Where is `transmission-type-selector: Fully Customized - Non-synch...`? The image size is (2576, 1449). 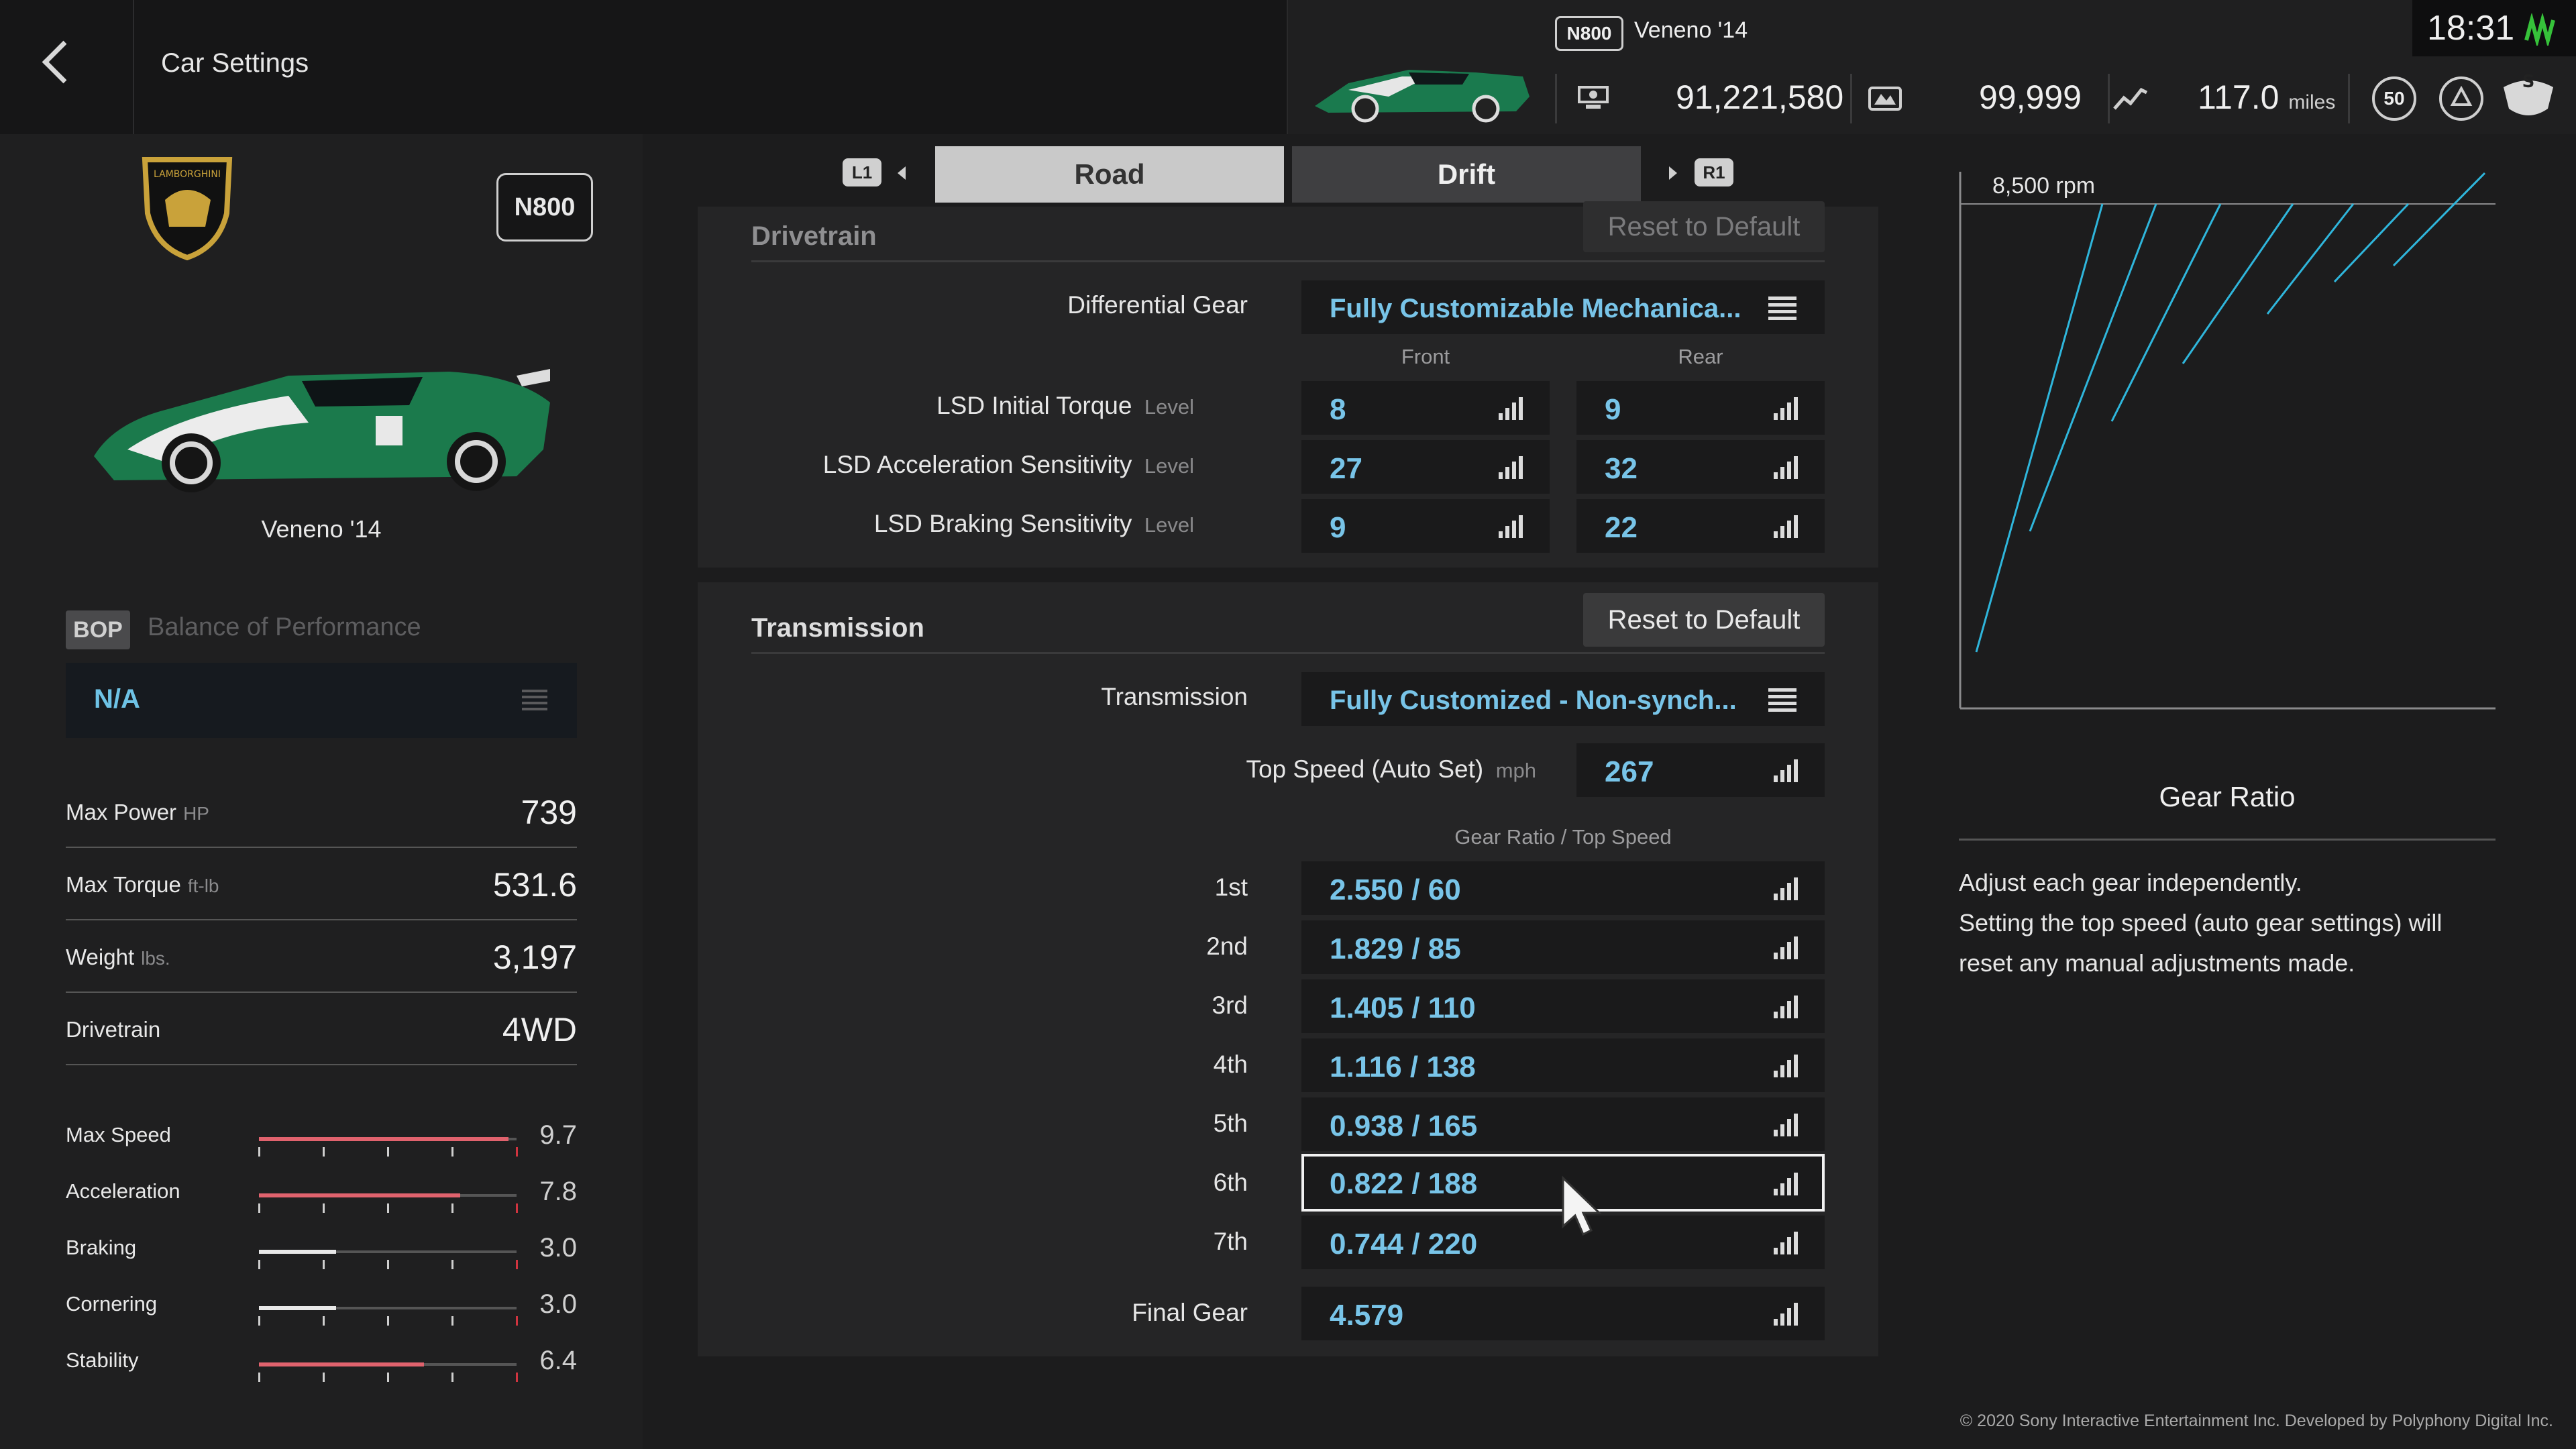
transmission-type-selector: Fully Customized - Non-synch... is located at coordinates (1563, 699).